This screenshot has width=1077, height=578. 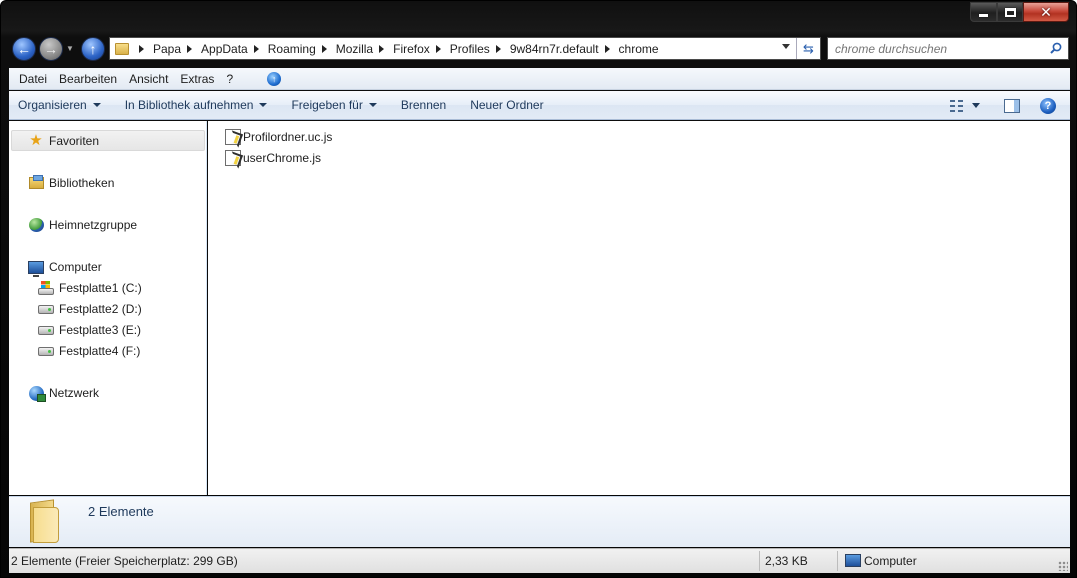 I want to click on network-icon-wrap, so click(x=37, y=393).